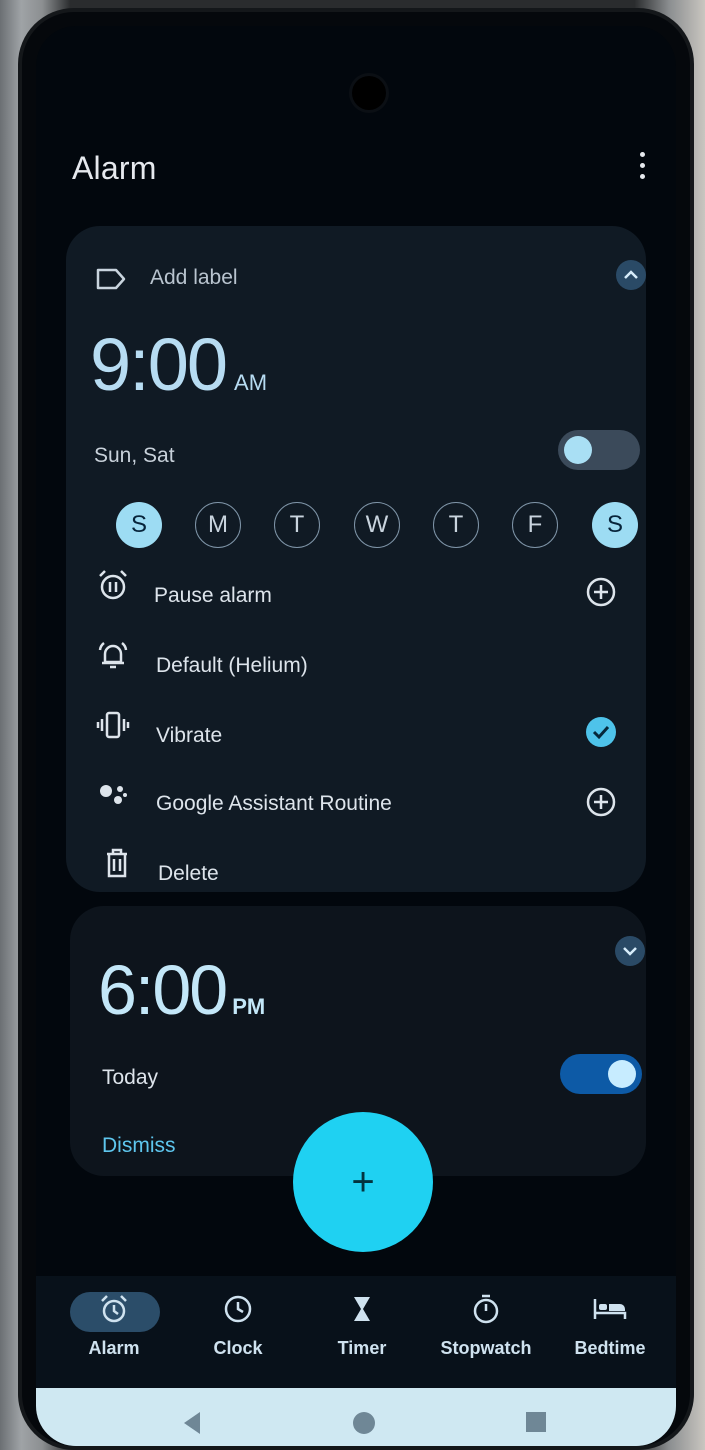 The width and height of the screenshot is (705, 1450). I want to click on day-toggle-tuesday: T, so click(297, 525).